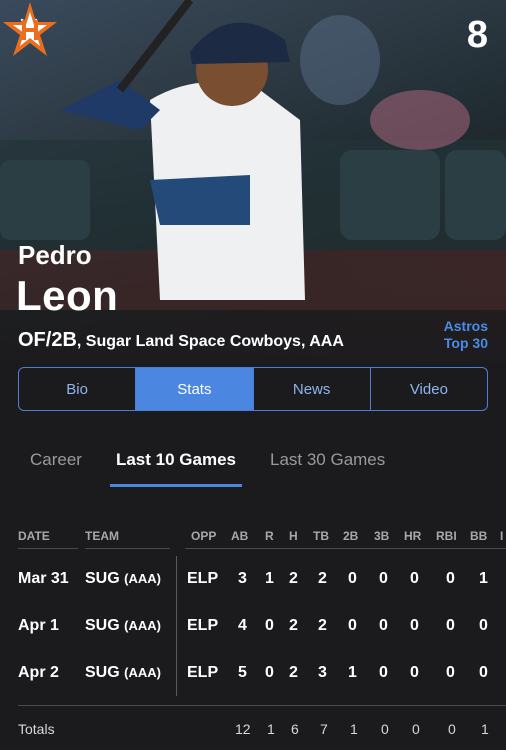 The image size is (506, 750). What do you see at coordinates (204, 536) in the screenshot?
I see `col-header-opp: OPP` at bounding box center [204, 536].